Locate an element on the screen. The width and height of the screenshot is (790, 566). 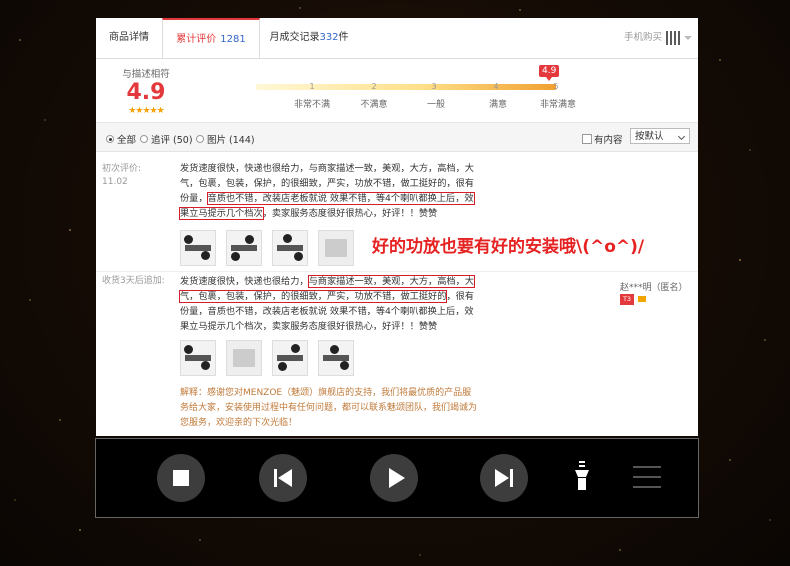
review-followup-label: 收货3天后追加: is located at coordinates (133, 281).